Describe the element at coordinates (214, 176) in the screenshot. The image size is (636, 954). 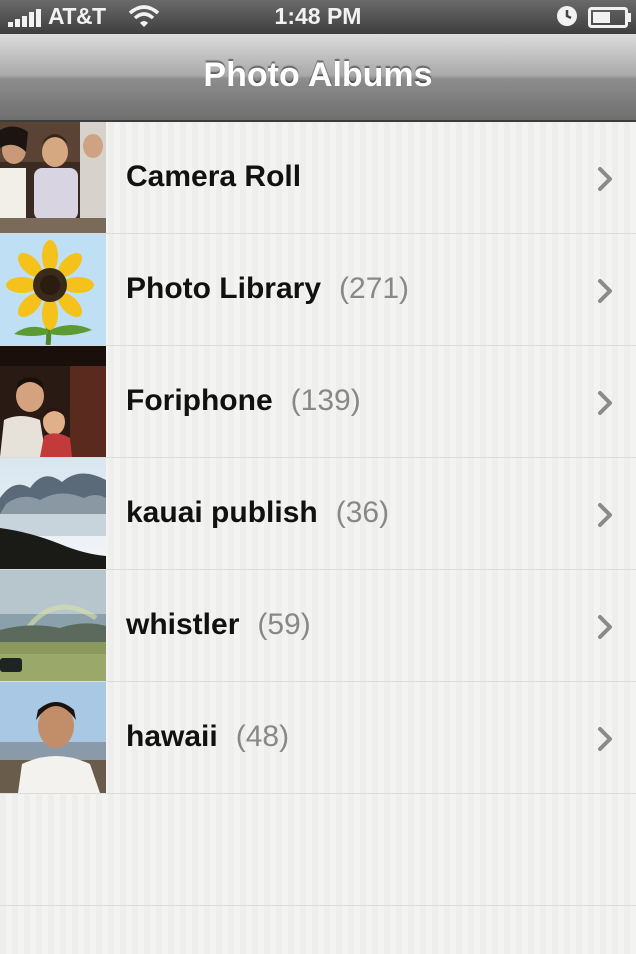
I see `album-title: Camera Roll` at that location.